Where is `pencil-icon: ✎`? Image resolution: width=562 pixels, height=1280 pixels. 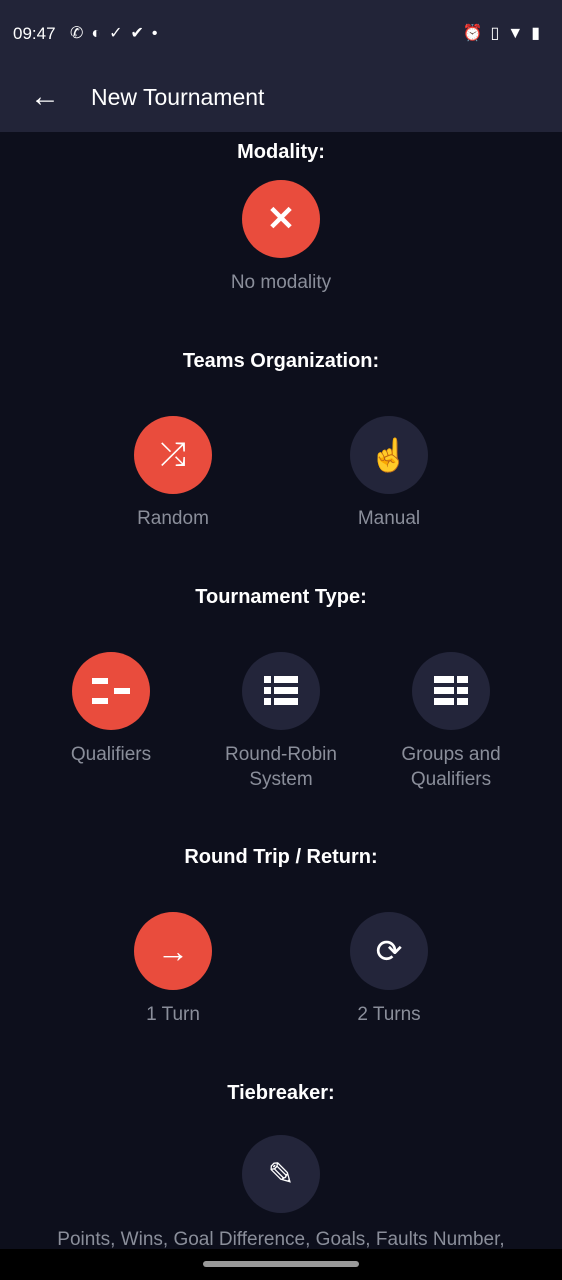 pencil-icon: ✎ is located at coordinates (281, 1174).